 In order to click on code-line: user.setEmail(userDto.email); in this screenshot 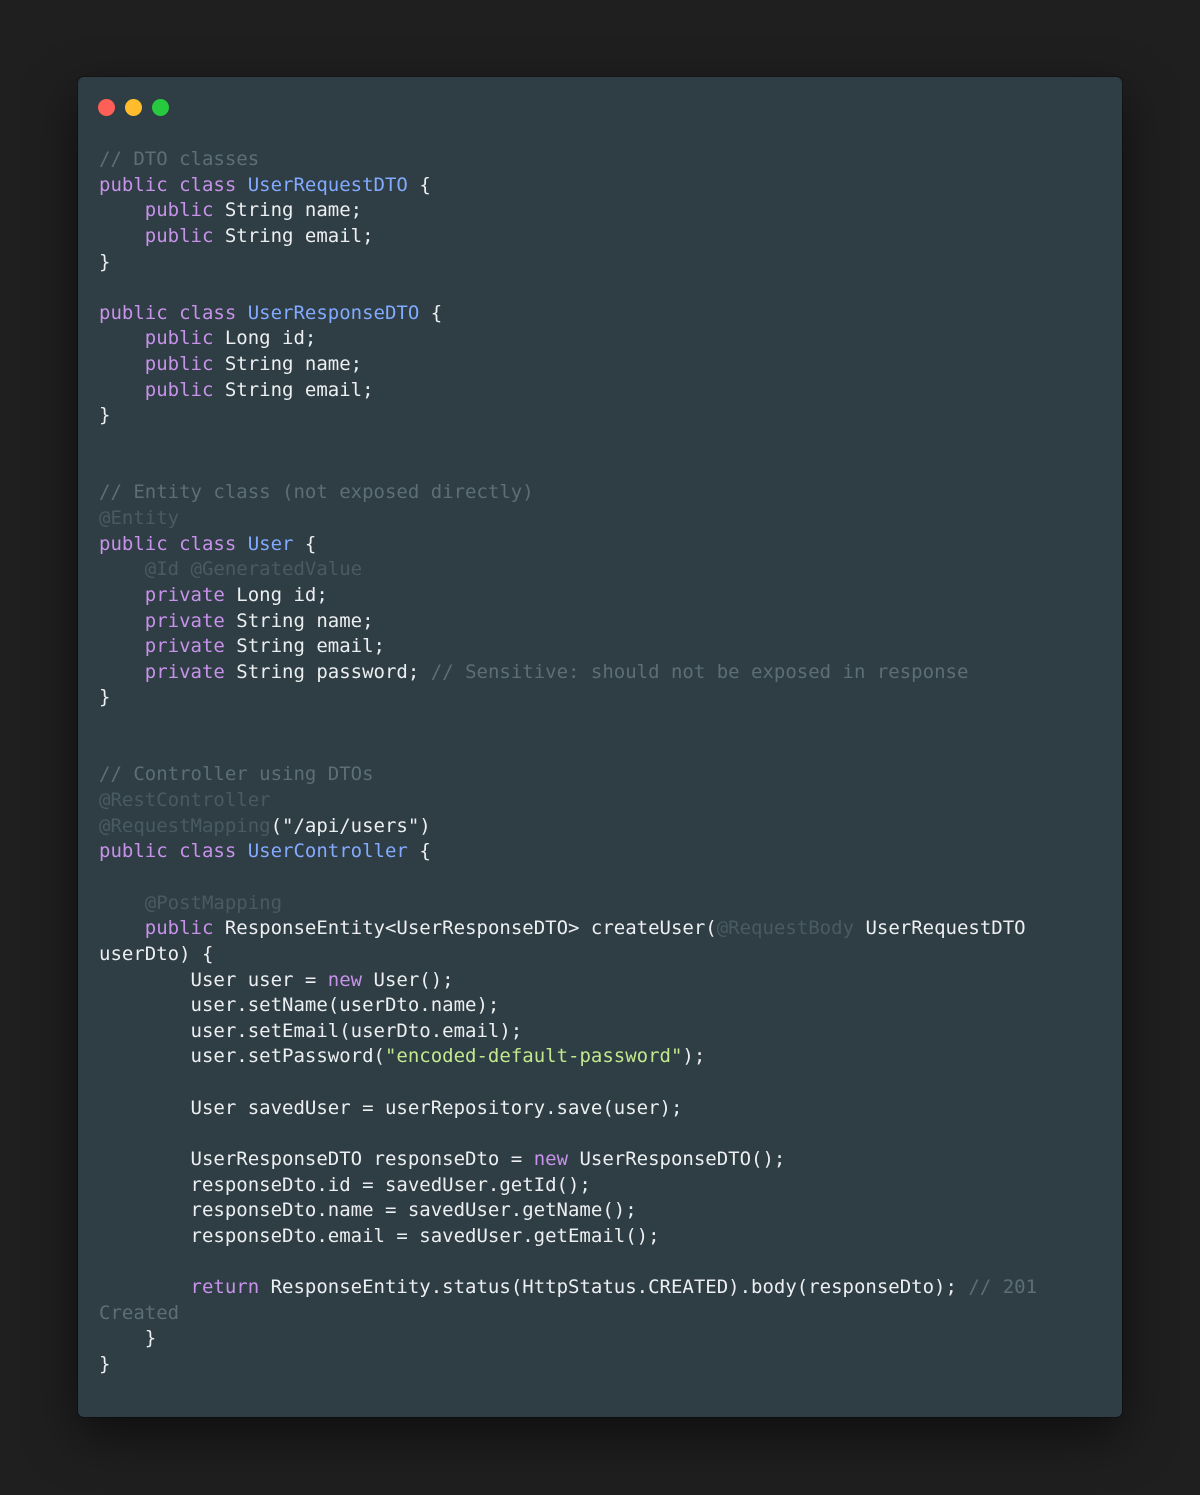, I will do `click(600, 1032)`.